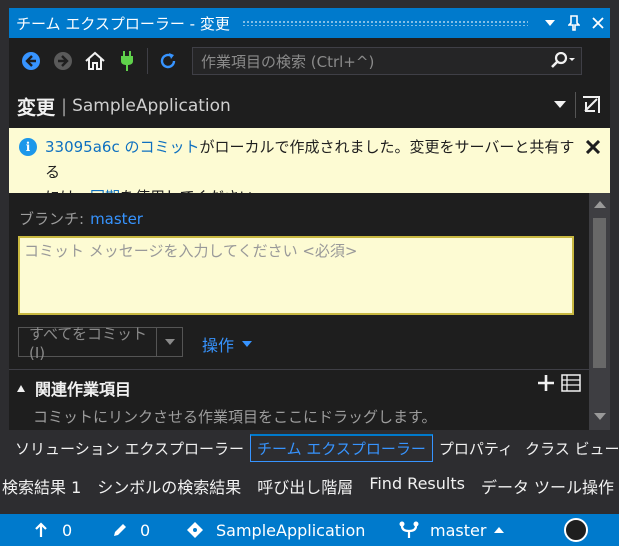 The height and width of the screenshot is (546, 619). I want to click on back-arrow-icon, so click(31, 61).